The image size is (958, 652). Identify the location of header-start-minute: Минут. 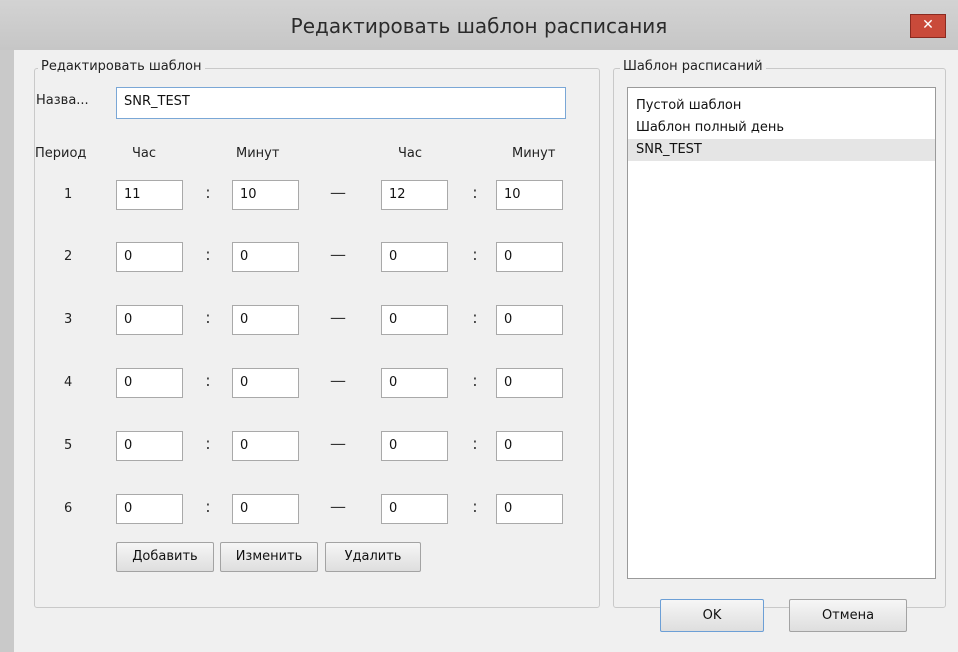
(258, 153).